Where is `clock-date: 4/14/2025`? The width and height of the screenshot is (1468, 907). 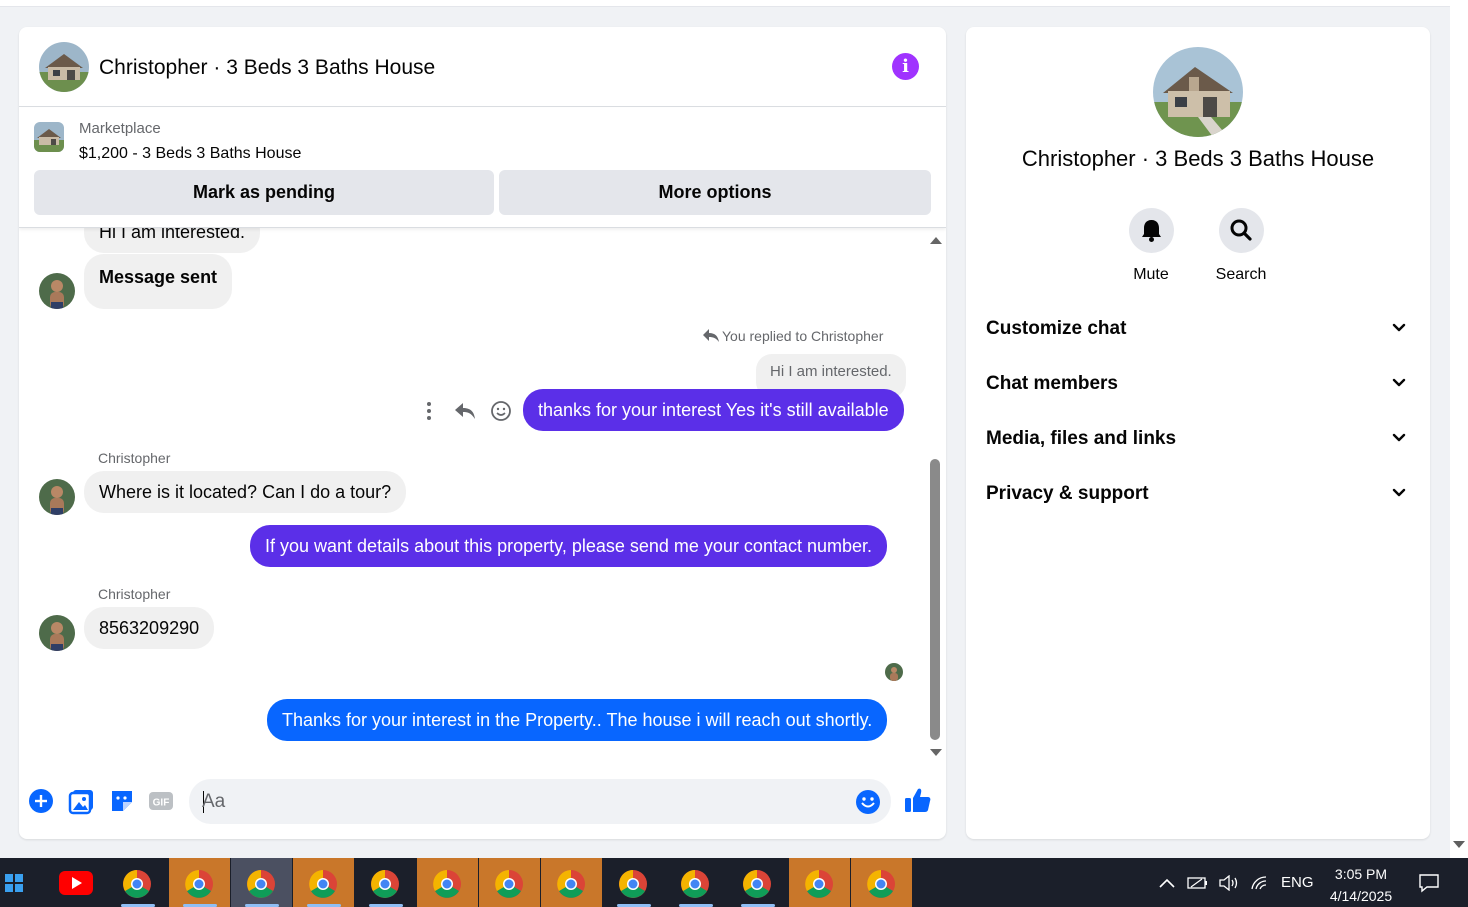 clock-date: 4/14/2025 is located at coordinates (1361, 896).